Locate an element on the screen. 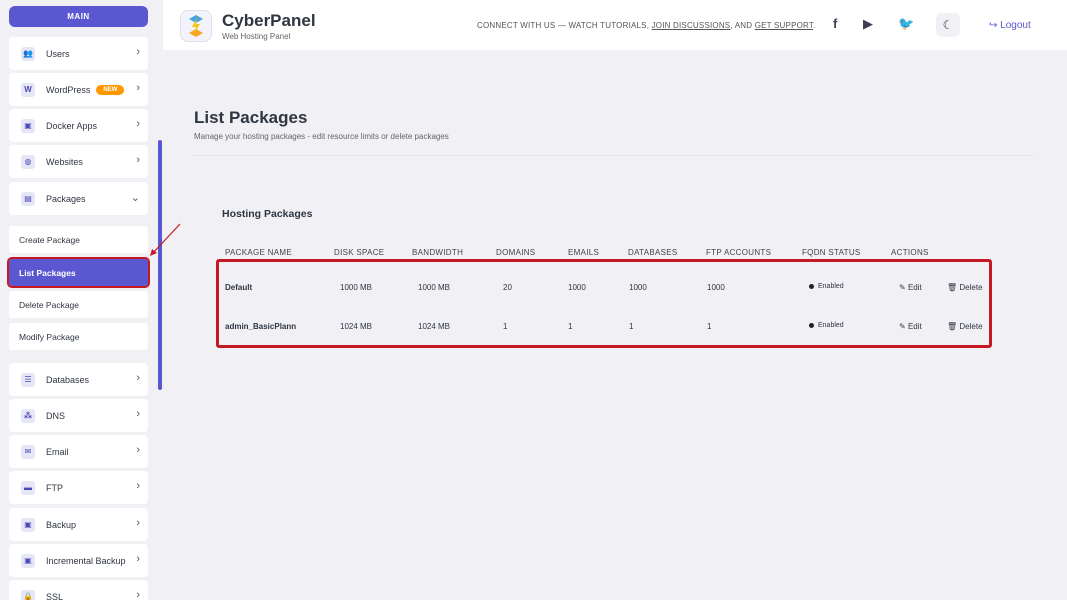 Image resolution: width=1067 pixels, height=600 pixels. column-header-emails: EMAILS is located at coordinates (584, 252).